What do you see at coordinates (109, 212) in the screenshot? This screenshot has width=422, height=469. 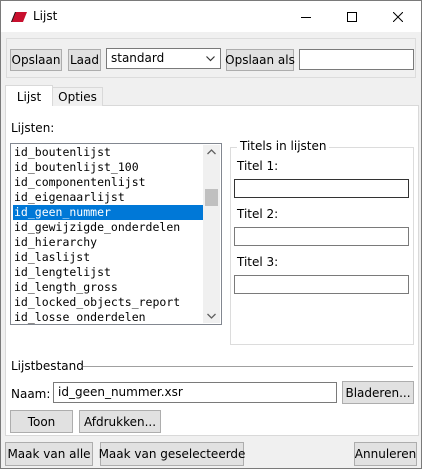 I see `list-item-selected: id_geen_nummer` at bounding box center [109, 212].